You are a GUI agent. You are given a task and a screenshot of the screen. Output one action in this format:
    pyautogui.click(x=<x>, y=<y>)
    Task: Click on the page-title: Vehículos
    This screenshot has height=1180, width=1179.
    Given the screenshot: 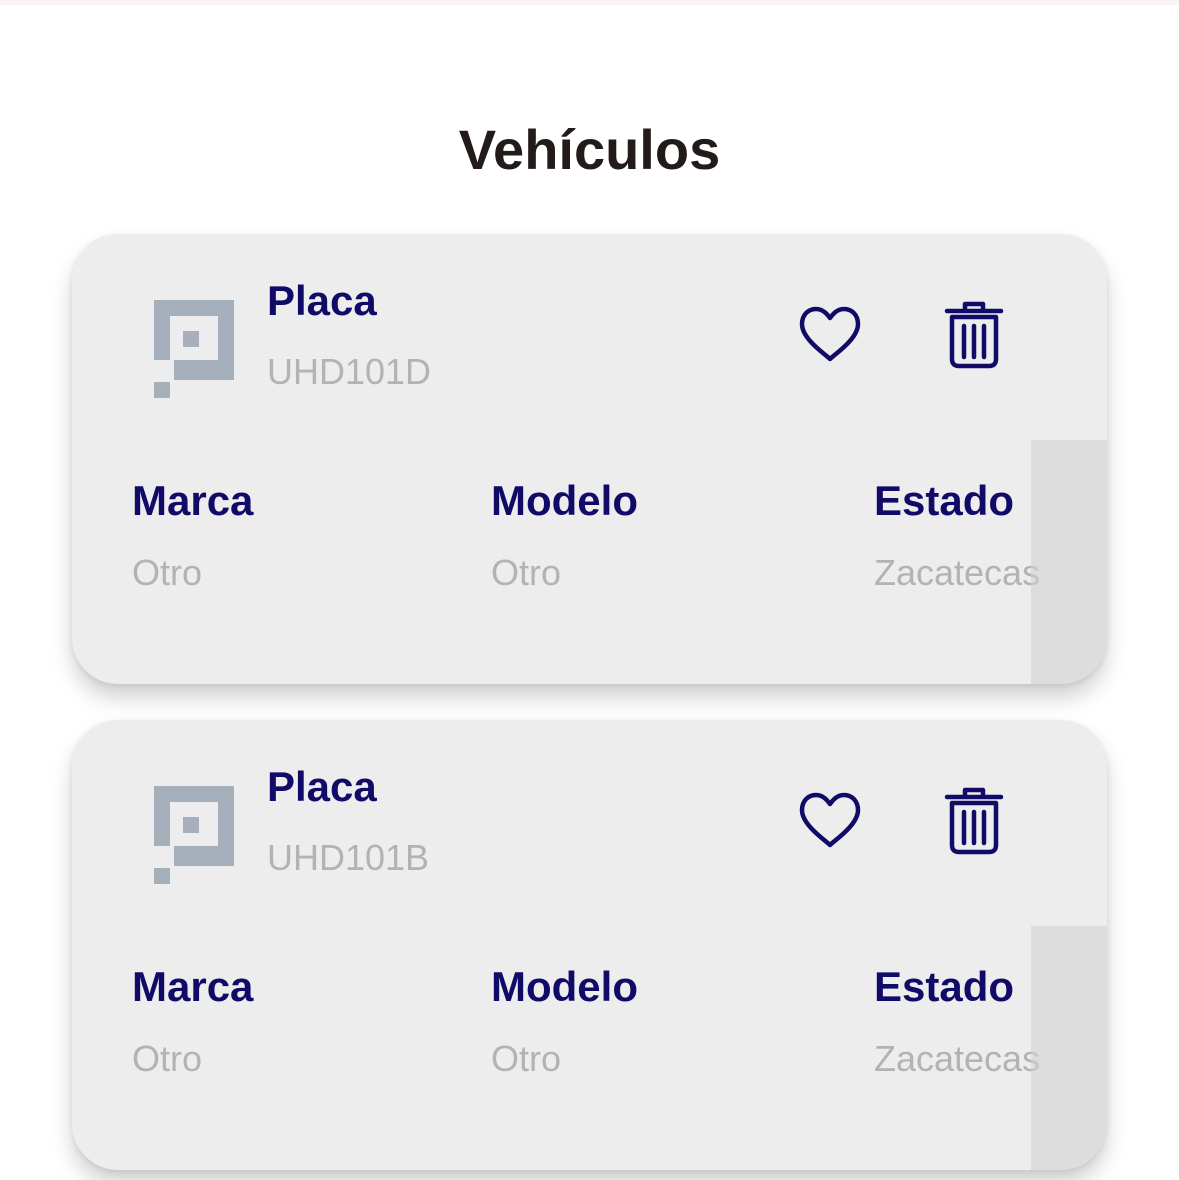 What is the action you would take?
    pyautogui.click(x=589, y=149)
    